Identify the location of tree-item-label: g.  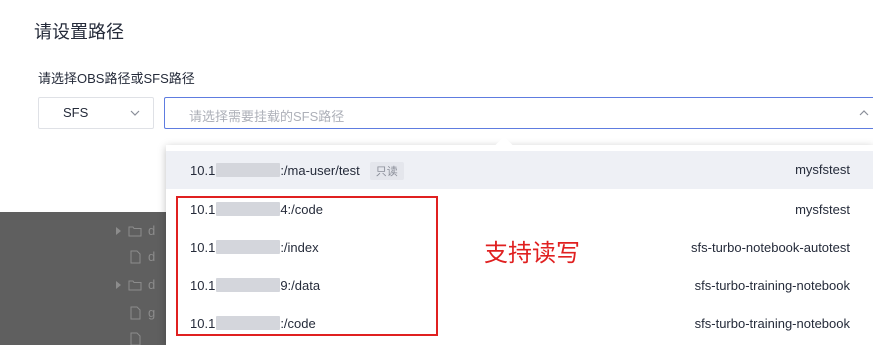
(152, 312).